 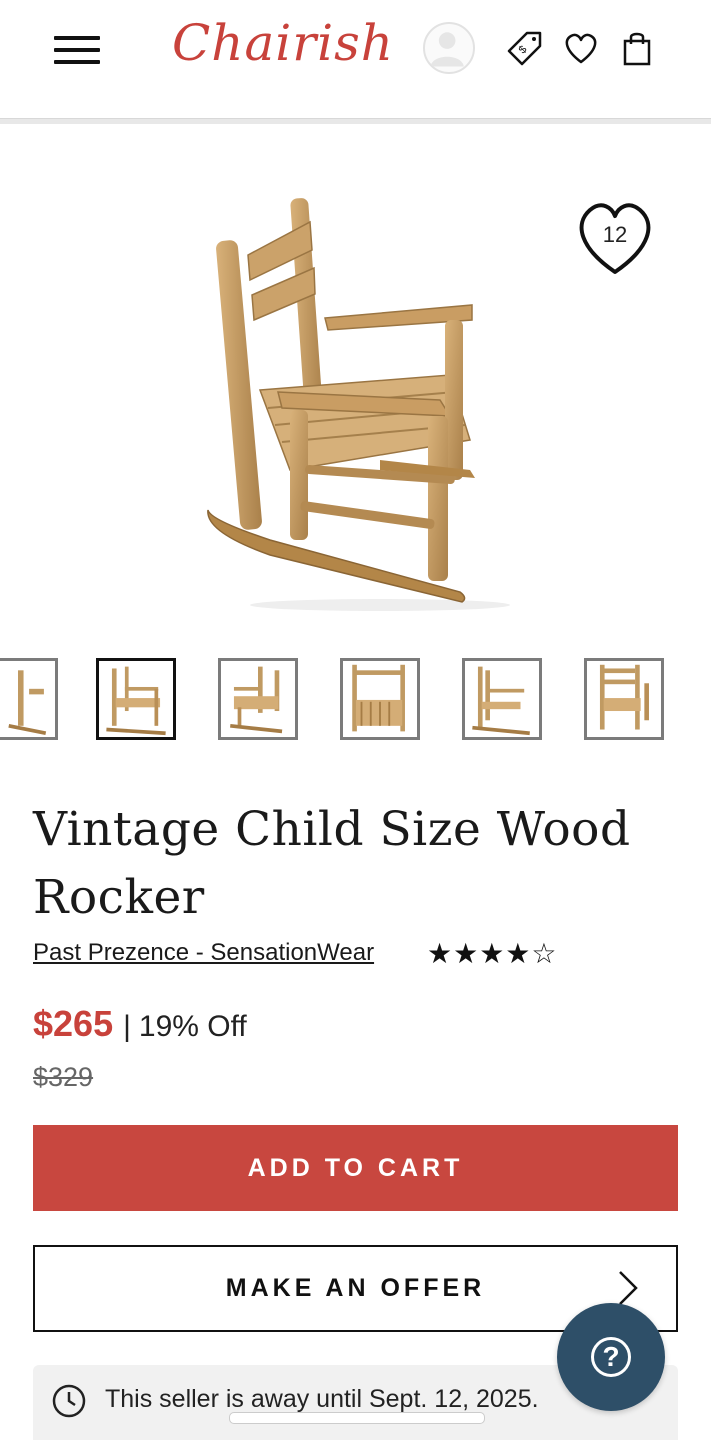 What do you see at coordinates (637, 48) in the screenshot?
I see `shopping-bag-icon` at bounding box center [637, 48].